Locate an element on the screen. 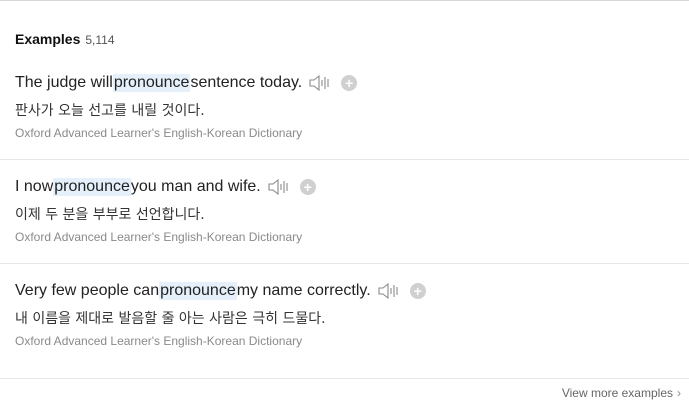 Image resolution: width=689 pixels, height=409 pixels. chevron-right-icon: › is located at coordinates (679, 393).